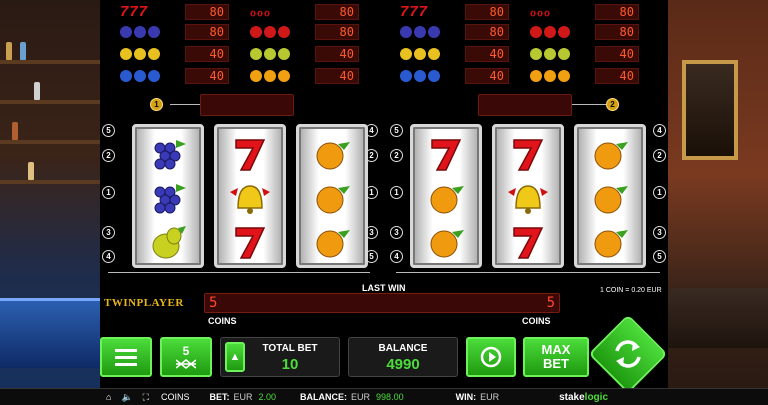 Image resolution: width=768 pixels, height=405 pixels. Describe the element at coordinates (267, 397) in the screenshot. I see `bet-value: 2.00` at that location.